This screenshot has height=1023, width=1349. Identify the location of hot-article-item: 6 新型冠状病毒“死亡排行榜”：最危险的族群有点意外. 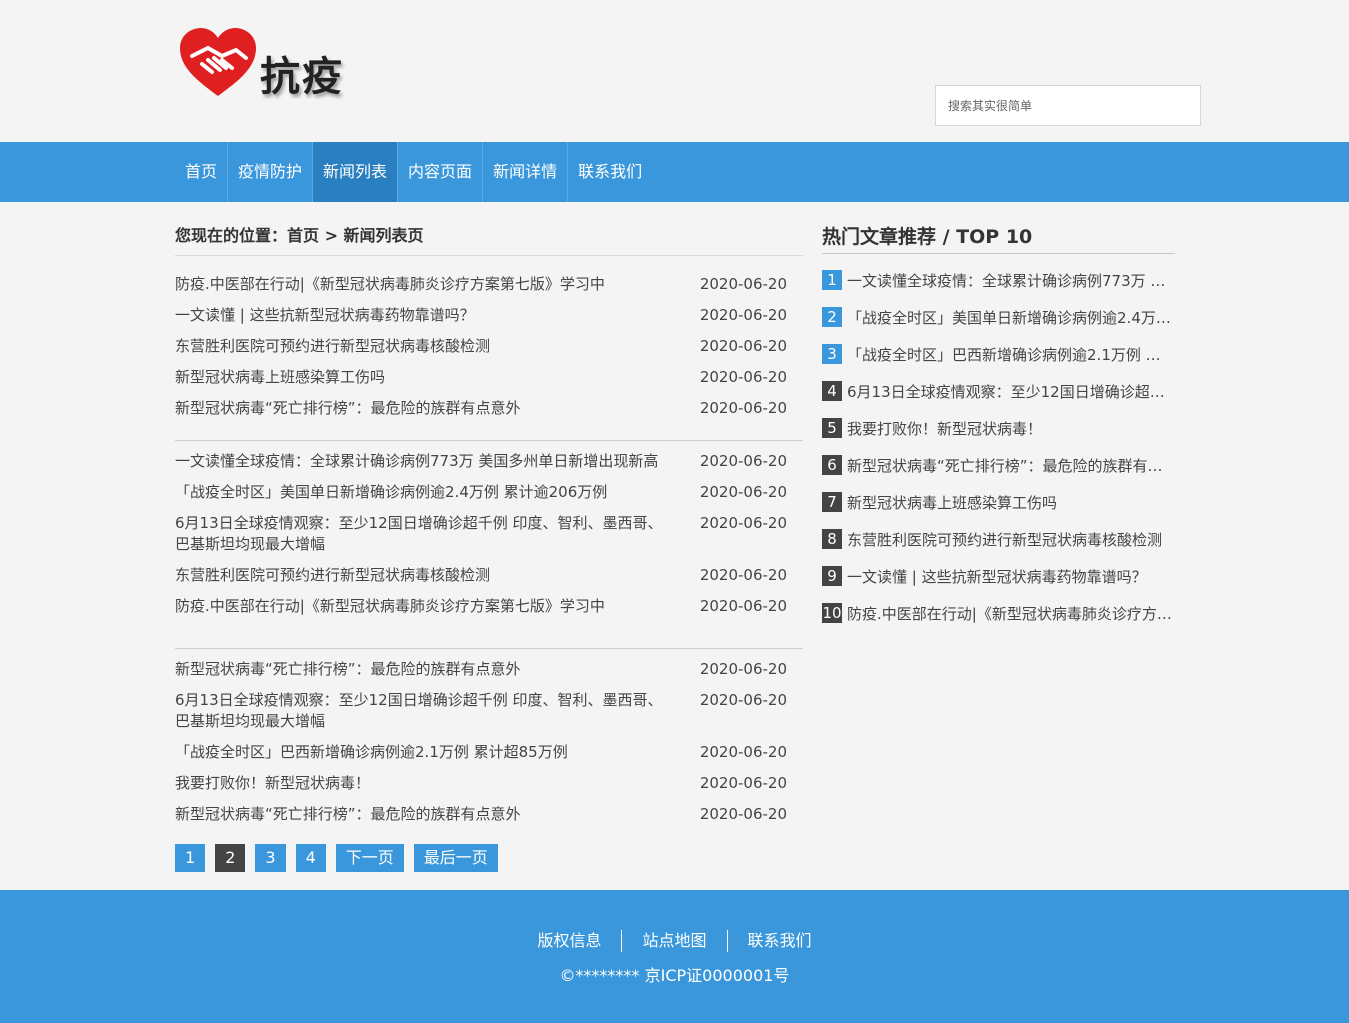
(998, 473).